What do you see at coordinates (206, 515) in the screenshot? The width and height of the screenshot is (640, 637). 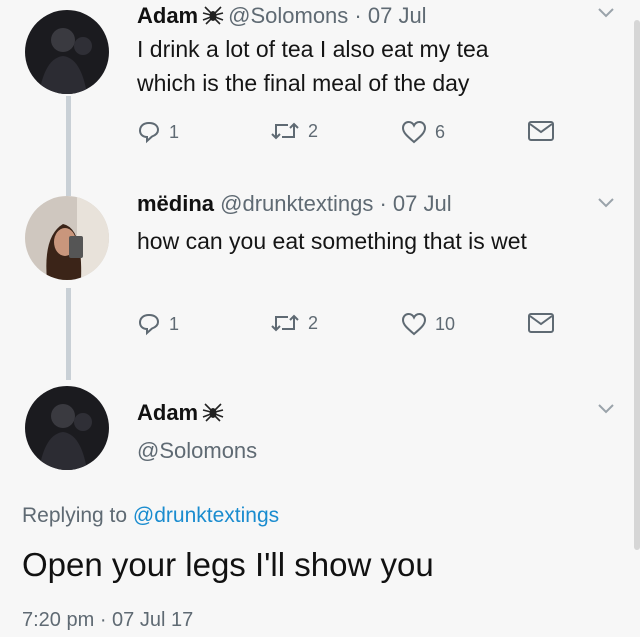 I see `replying-handle-link: @drunktextings` at bounding box center [206, 515].